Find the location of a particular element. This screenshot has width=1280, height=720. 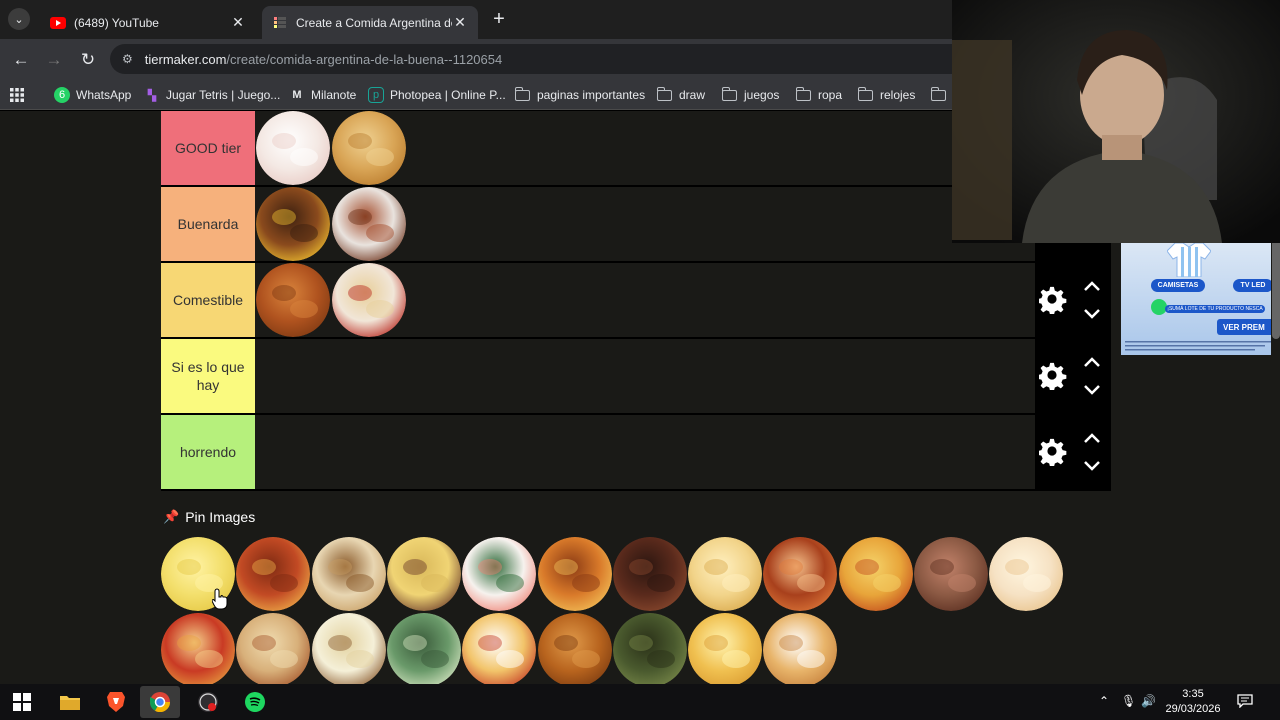

tab-search-button: ⌄ is located at coordinates (19, 19).